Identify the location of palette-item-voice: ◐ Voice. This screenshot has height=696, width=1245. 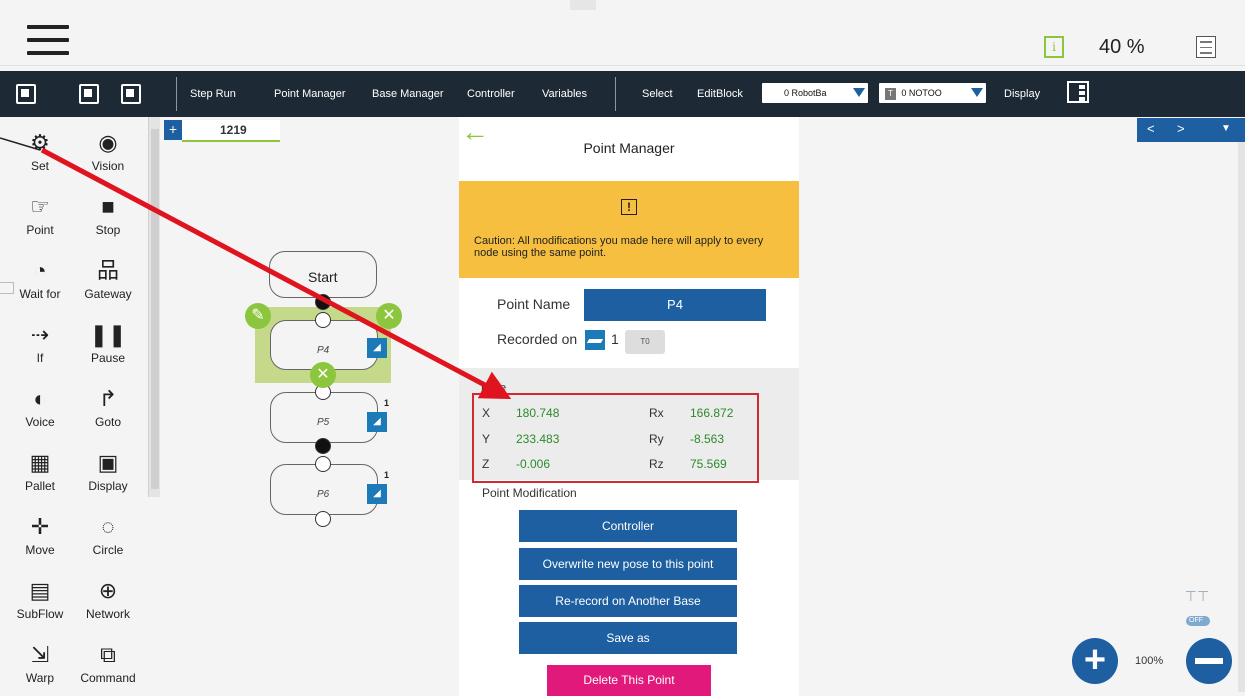
(40, 406).